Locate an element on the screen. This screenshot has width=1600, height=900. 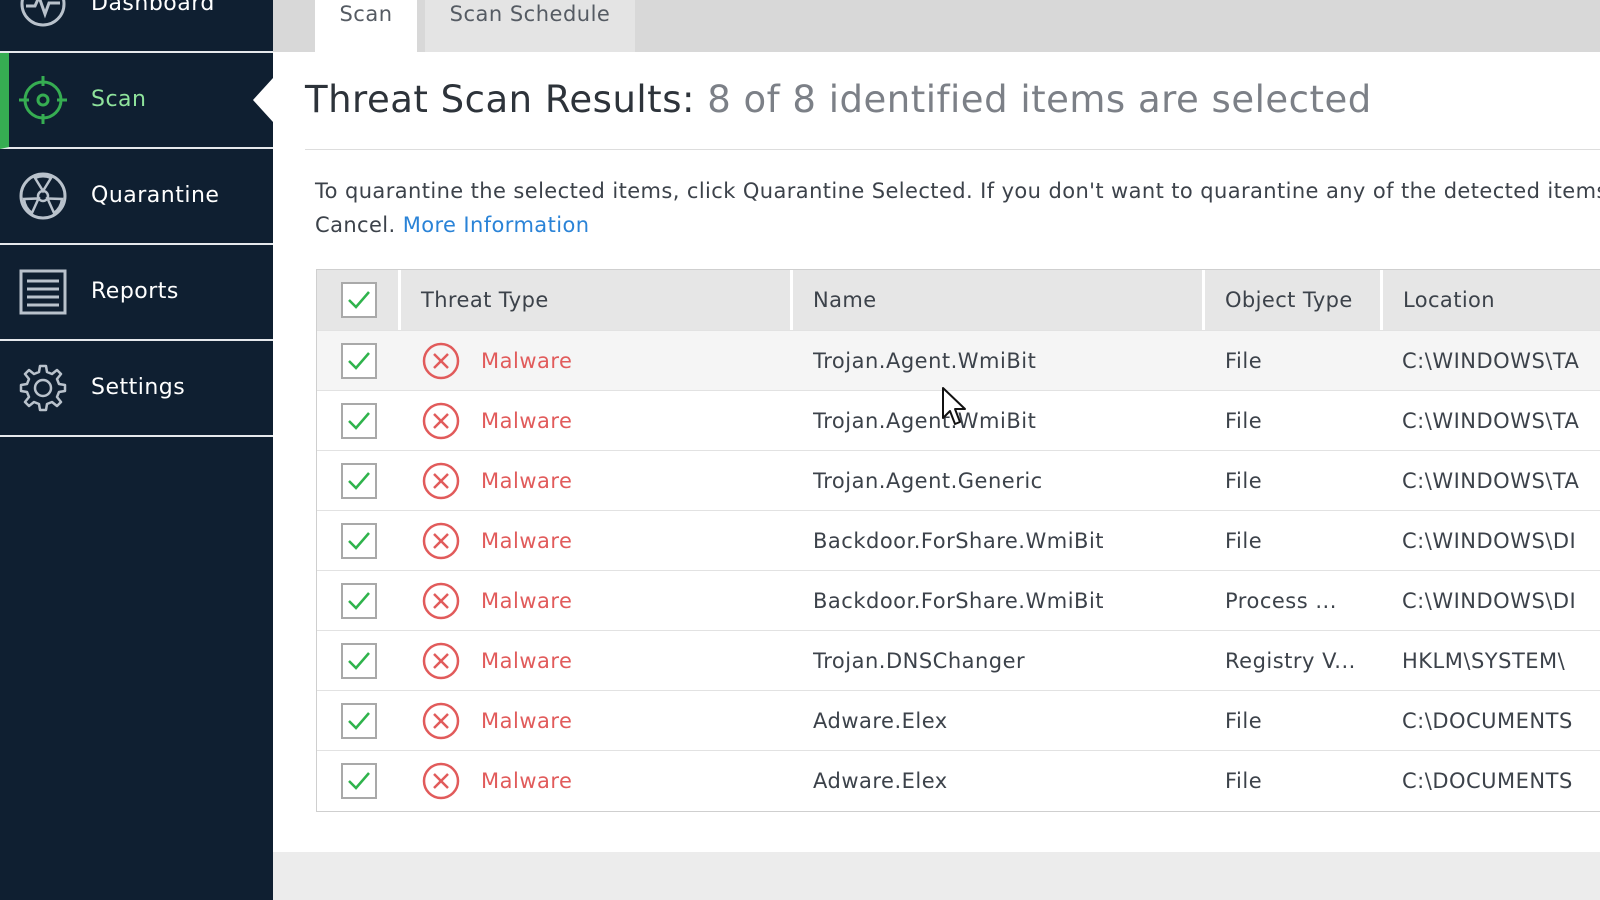
sidebar-item-scan: Scan is located at coordinates (136, 101).